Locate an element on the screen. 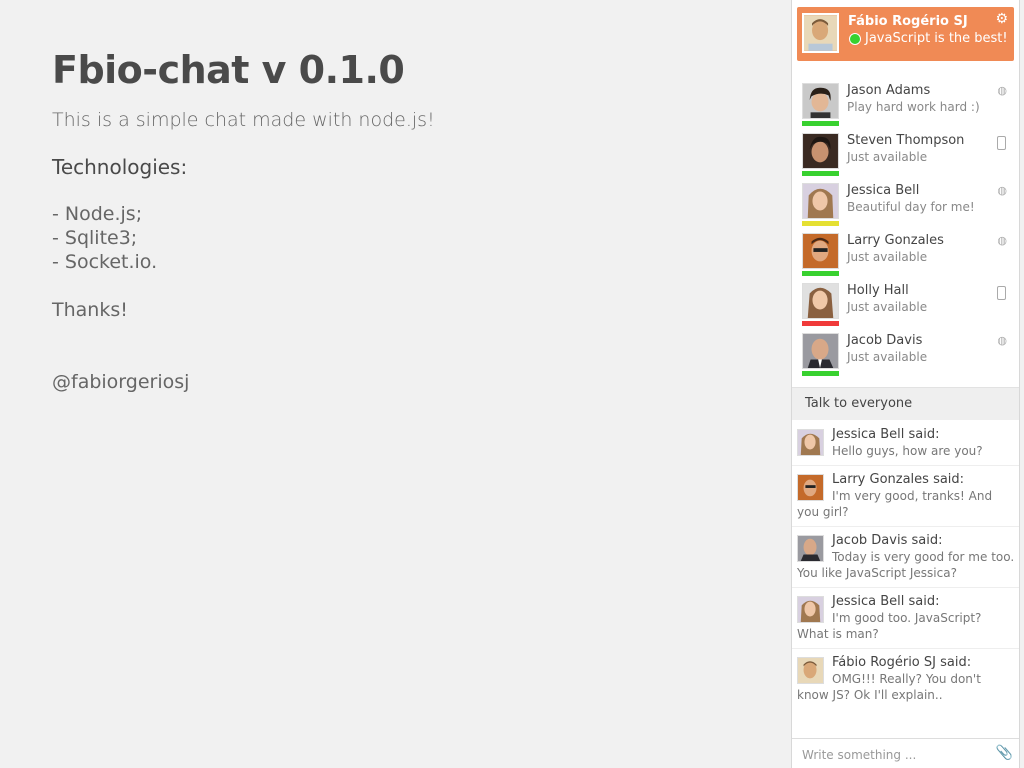 This screenshot has width=1024, height=768. contact-jacob-davis: Jacob Davis Just available ◍ is located at coordinates (905, 353).